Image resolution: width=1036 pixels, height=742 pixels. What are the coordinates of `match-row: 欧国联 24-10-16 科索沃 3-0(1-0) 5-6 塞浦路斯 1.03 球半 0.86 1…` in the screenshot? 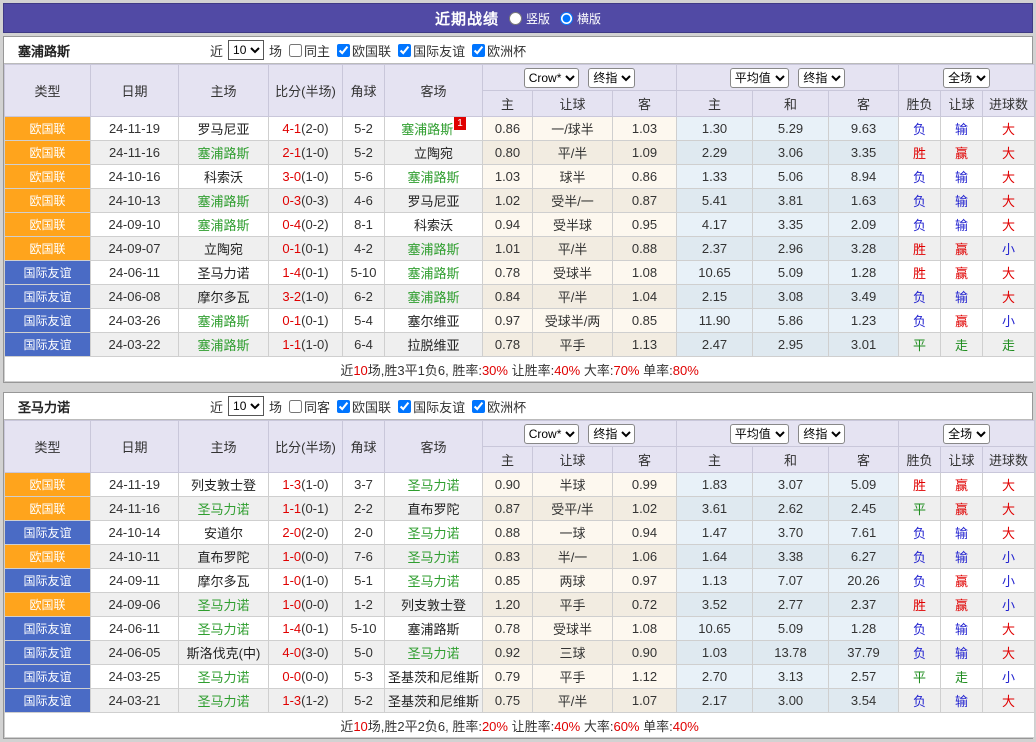 It's located at (520, 176).